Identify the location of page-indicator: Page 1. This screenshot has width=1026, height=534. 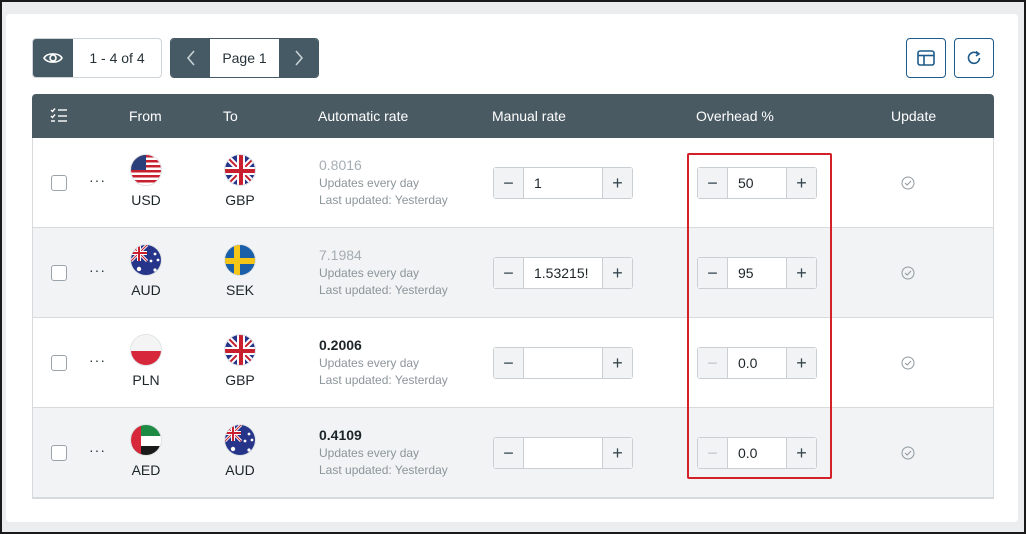
(244, 58).